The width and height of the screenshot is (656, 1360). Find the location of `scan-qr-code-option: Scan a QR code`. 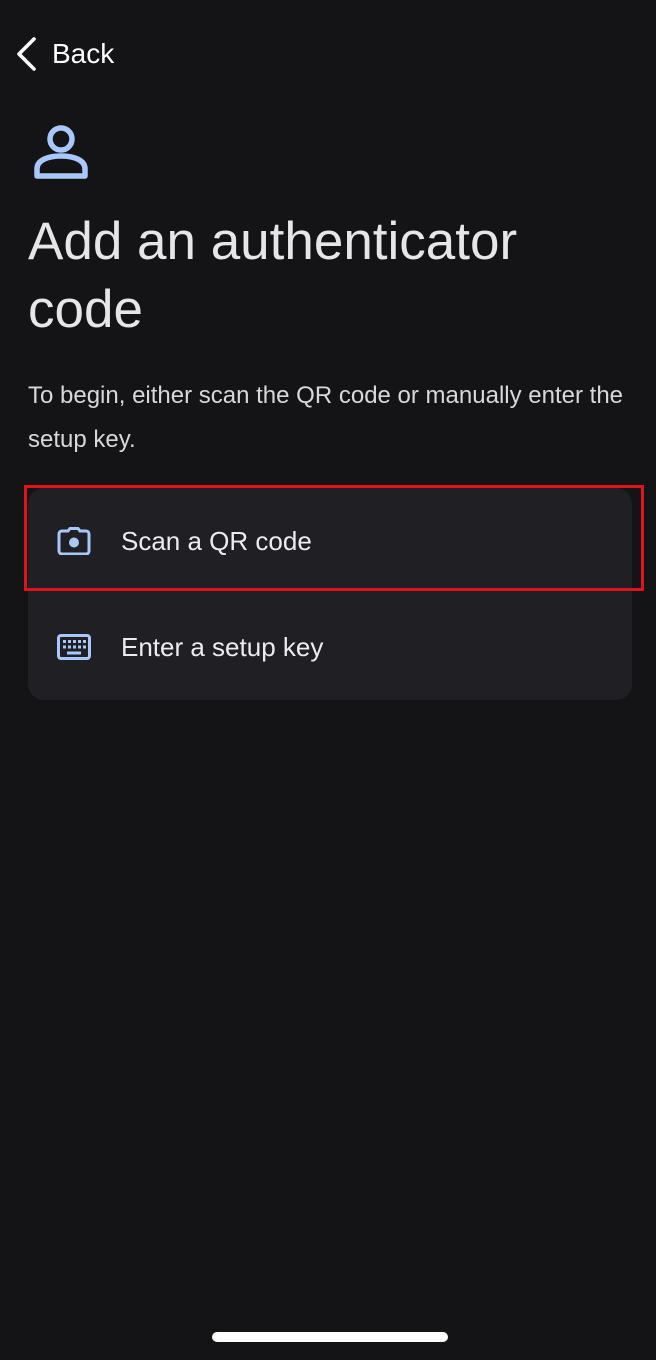

scan-qr-code-option: Scan a QR code is located at coordinates (330, 541).